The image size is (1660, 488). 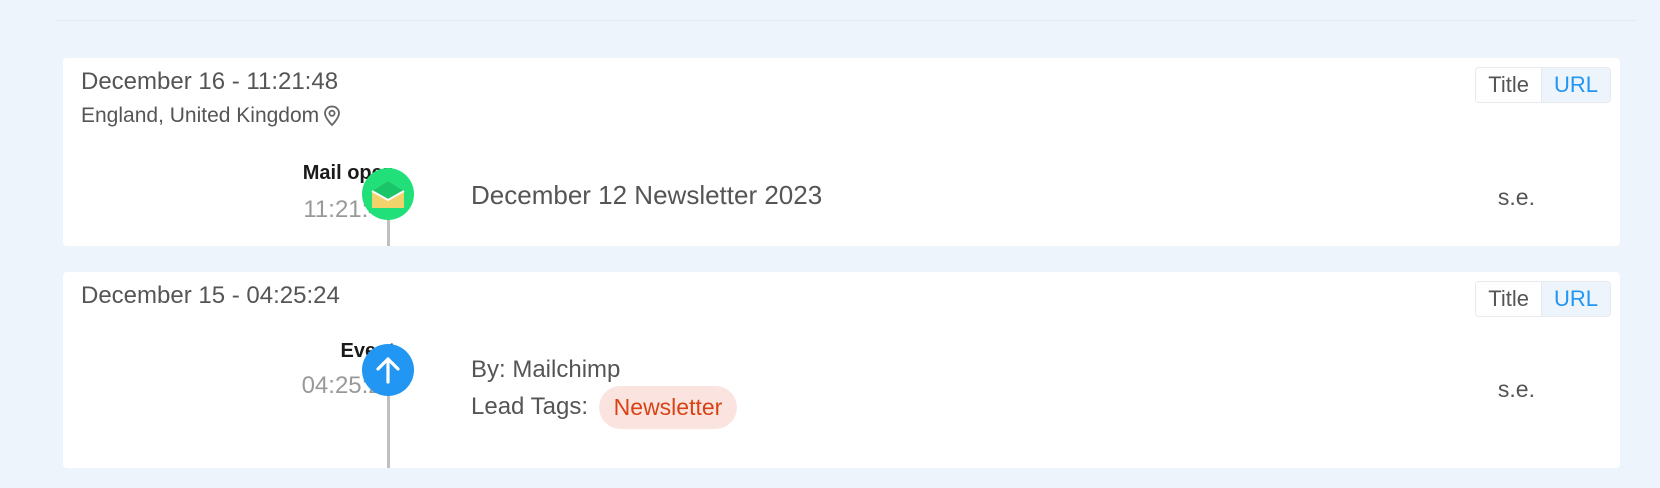 What do you see at coordinates (210, 81) in the screenshot?
I see `activity-date: December 16 - 11:21:48` at bounding box center [210, 81].